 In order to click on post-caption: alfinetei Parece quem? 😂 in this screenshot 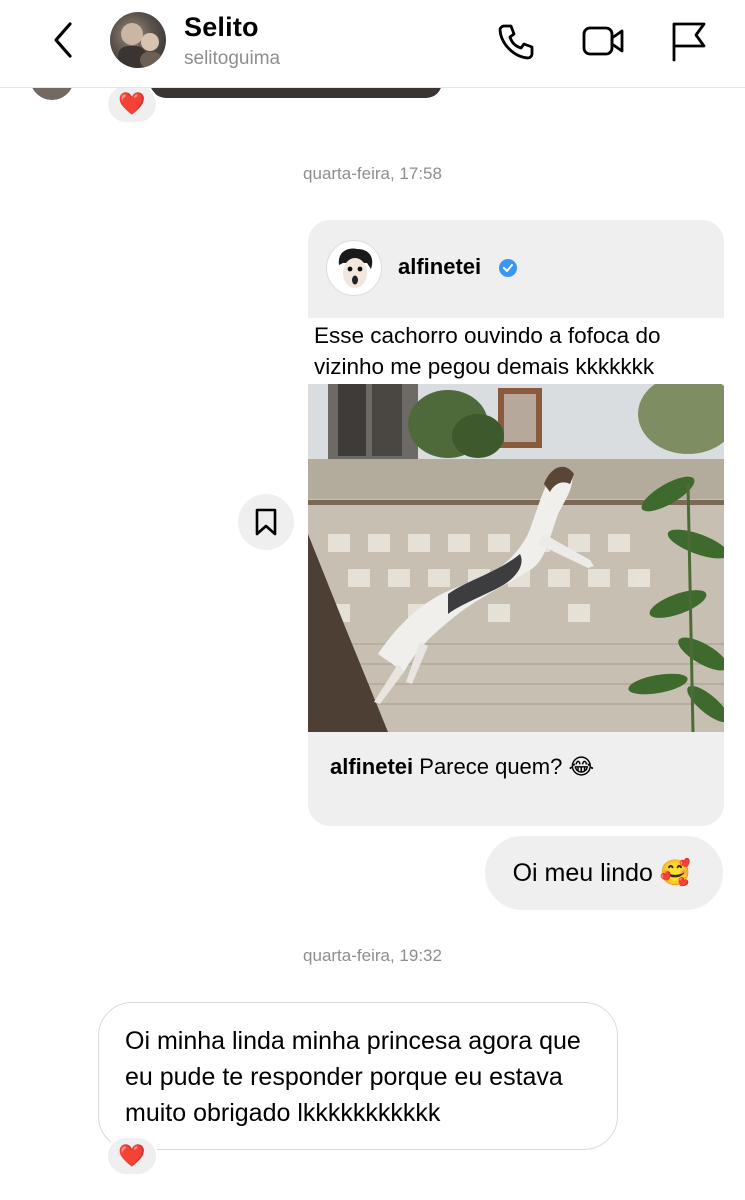, I will do `click(462, 767)`.